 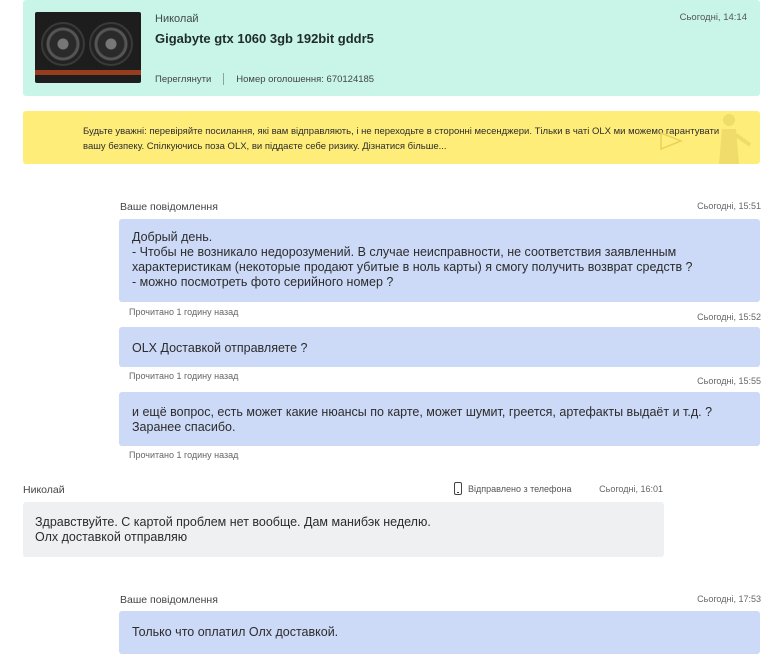 What do you see at coordinates (439, 632) in the screenshot?
I see `outgoing-message-bubble: Только что оплатил Олх доставкой.` at bounding box center [439, 632].